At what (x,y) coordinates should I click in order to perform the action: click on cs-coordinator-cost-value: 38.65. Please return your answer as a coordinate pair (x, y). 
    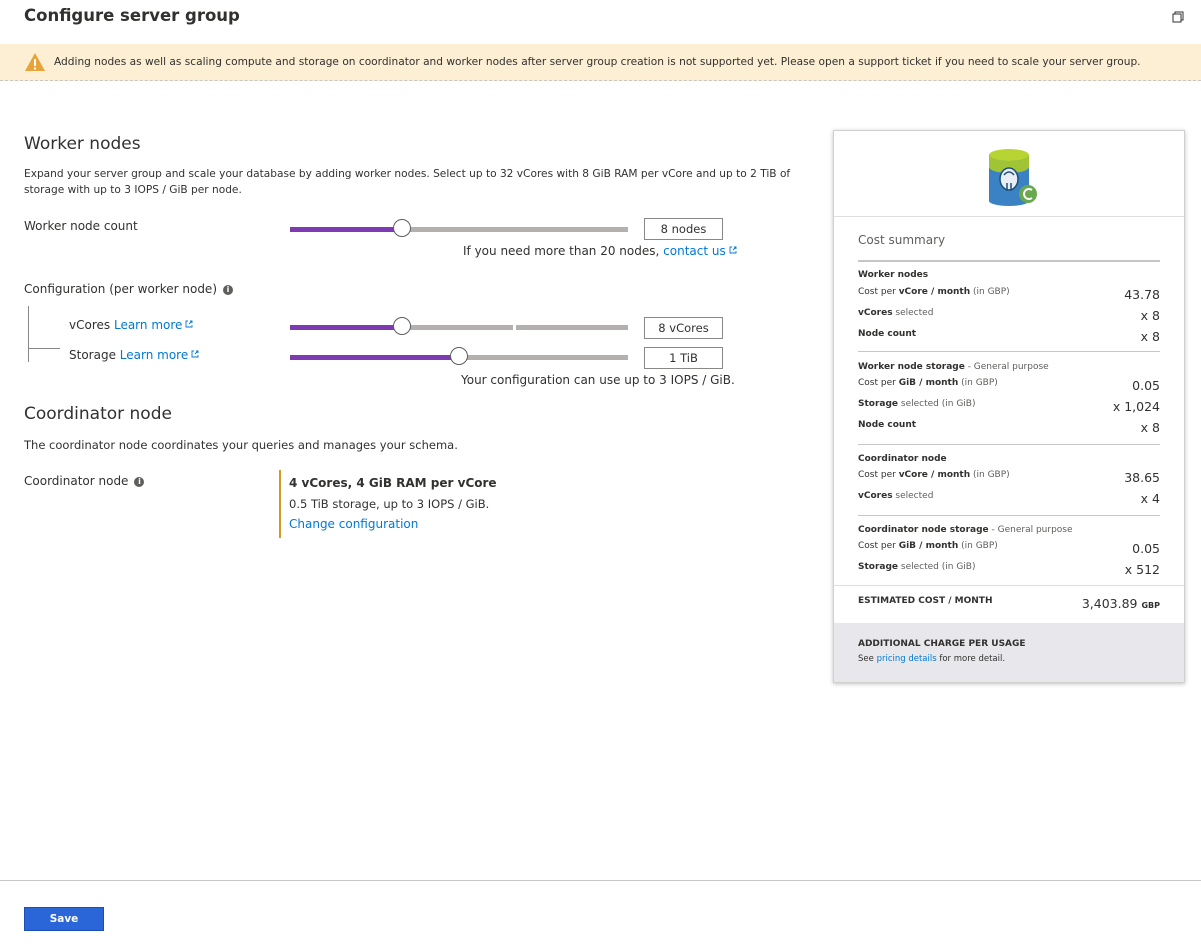
    Looking at the image, I should click on (1142, 477).